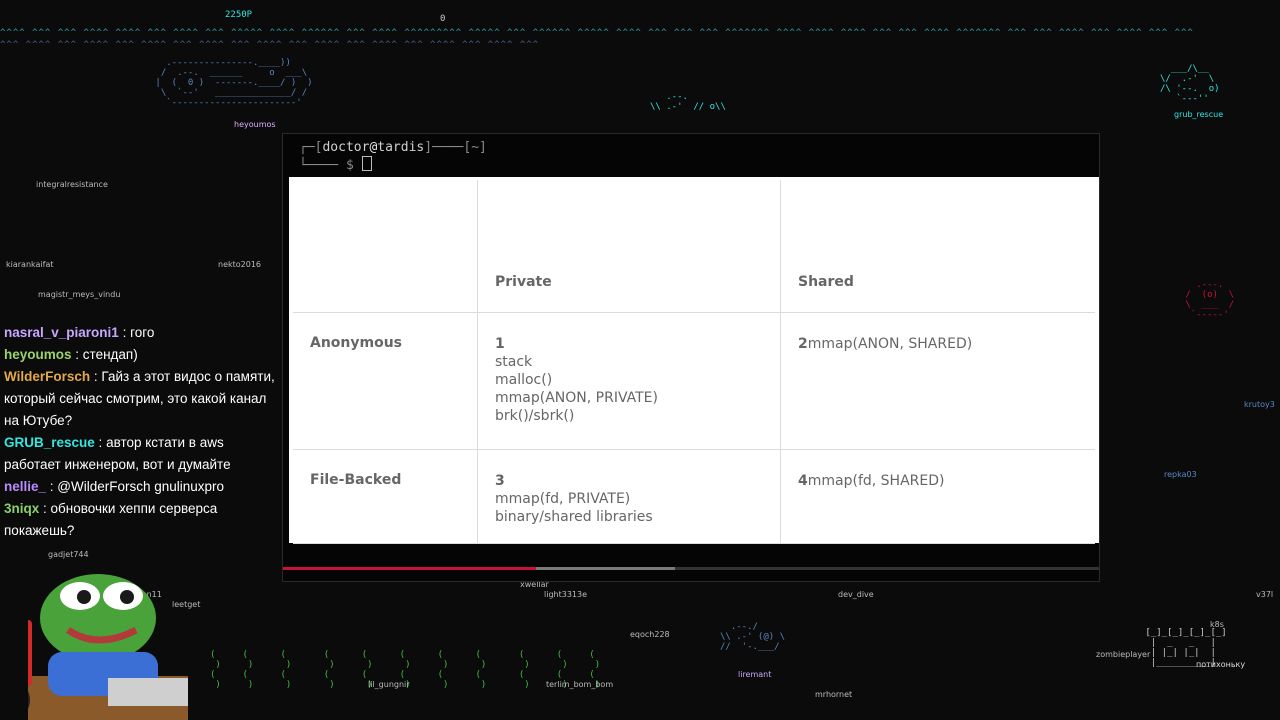  I want to click on cell-line: binary/shared libraries, so click(574, 517).